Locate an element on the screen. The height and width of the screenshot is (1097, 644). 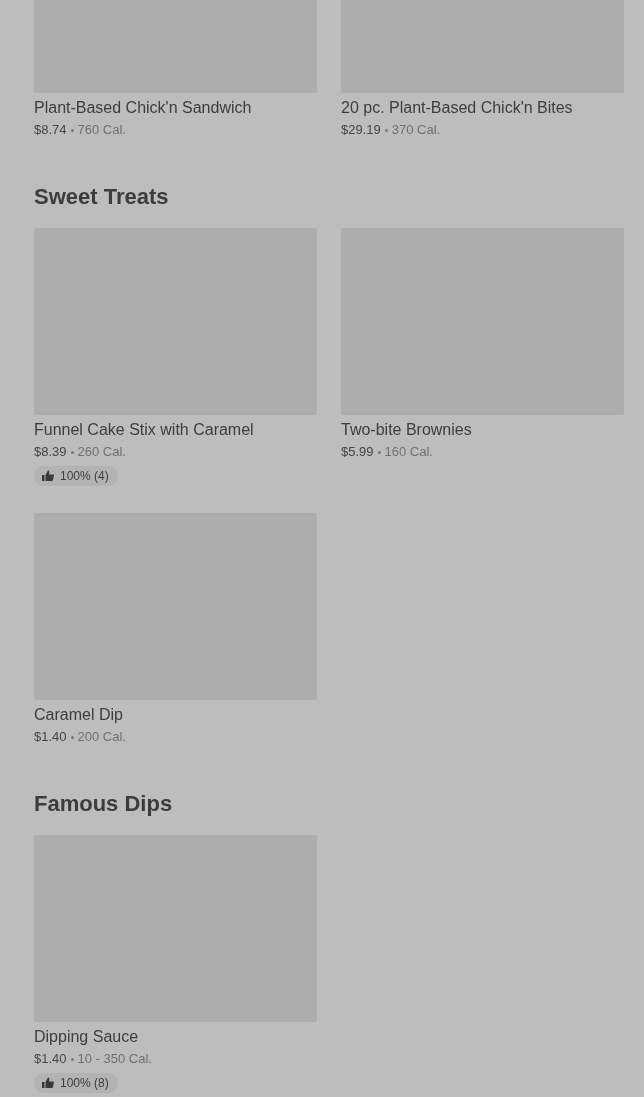
item-name: 20 pc. Plant-Based Chick'n Bites is located at coordinates (482, 108).